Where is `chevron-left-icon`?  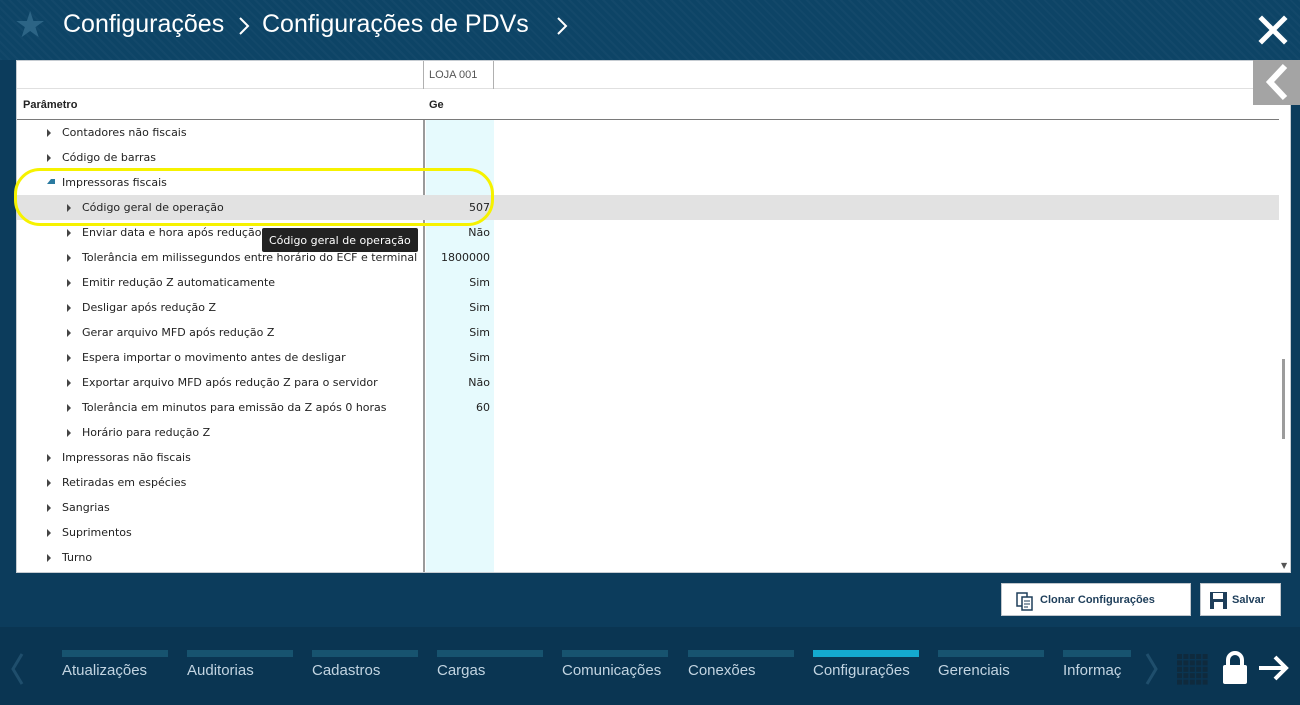
chevron-left-icon is located at coordinates (1276, 82).